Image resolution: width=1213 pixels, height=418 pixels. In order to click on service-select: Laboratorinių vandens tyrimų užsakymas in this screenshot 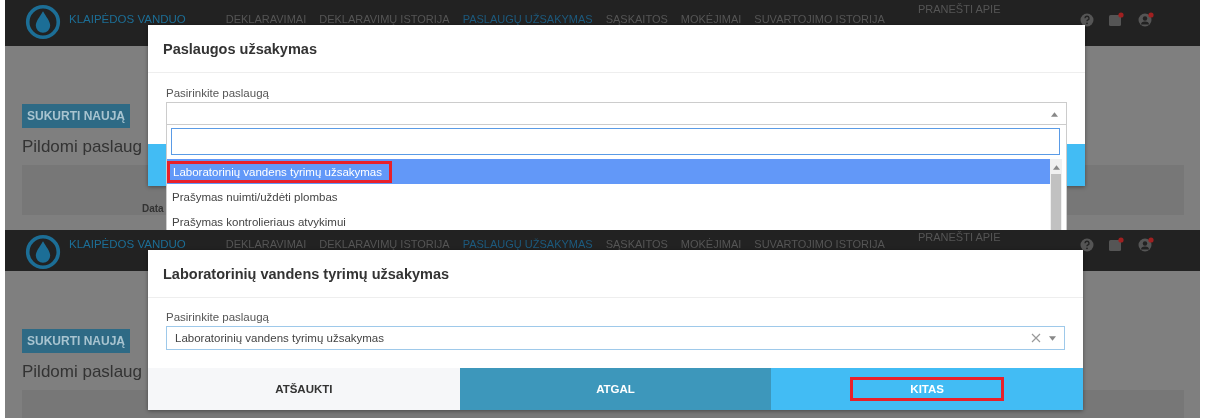, I will do `click(615, 338)`.